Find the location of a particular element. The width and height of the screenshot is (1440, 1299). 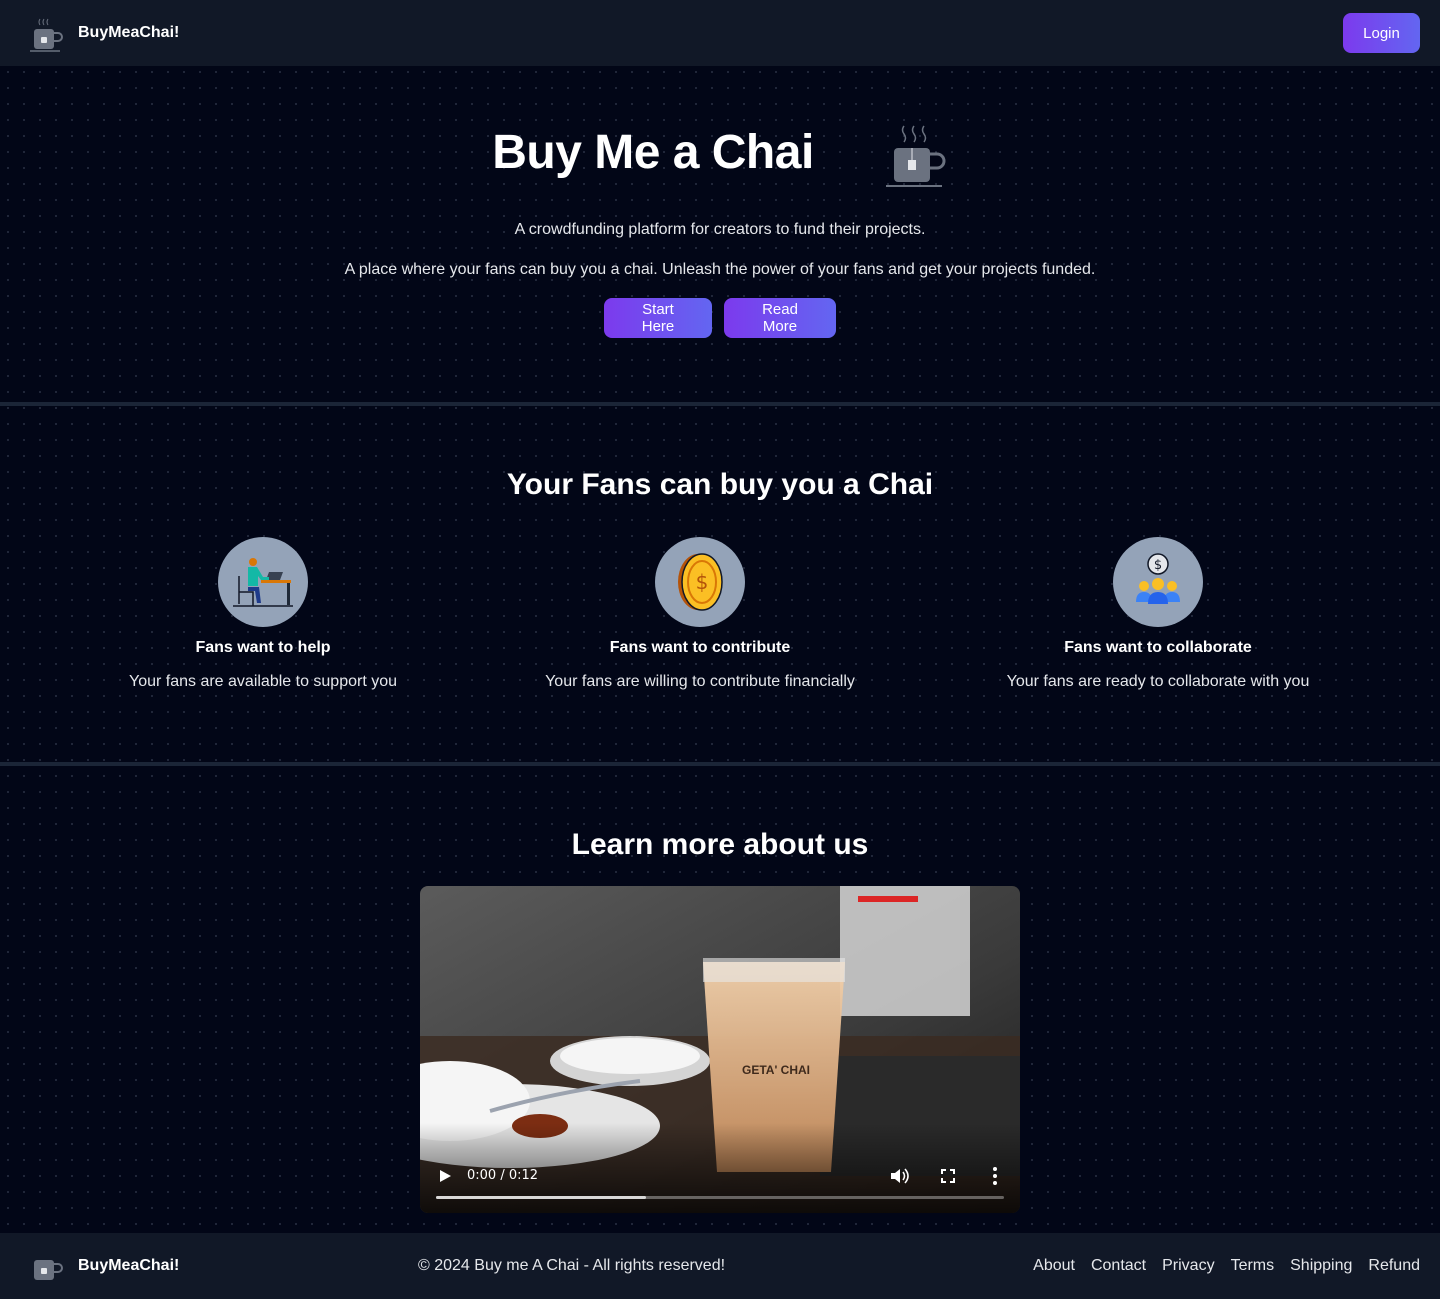

fans-section-title: Your Fans can buy you a Chai is located at coordinates (720, 484).